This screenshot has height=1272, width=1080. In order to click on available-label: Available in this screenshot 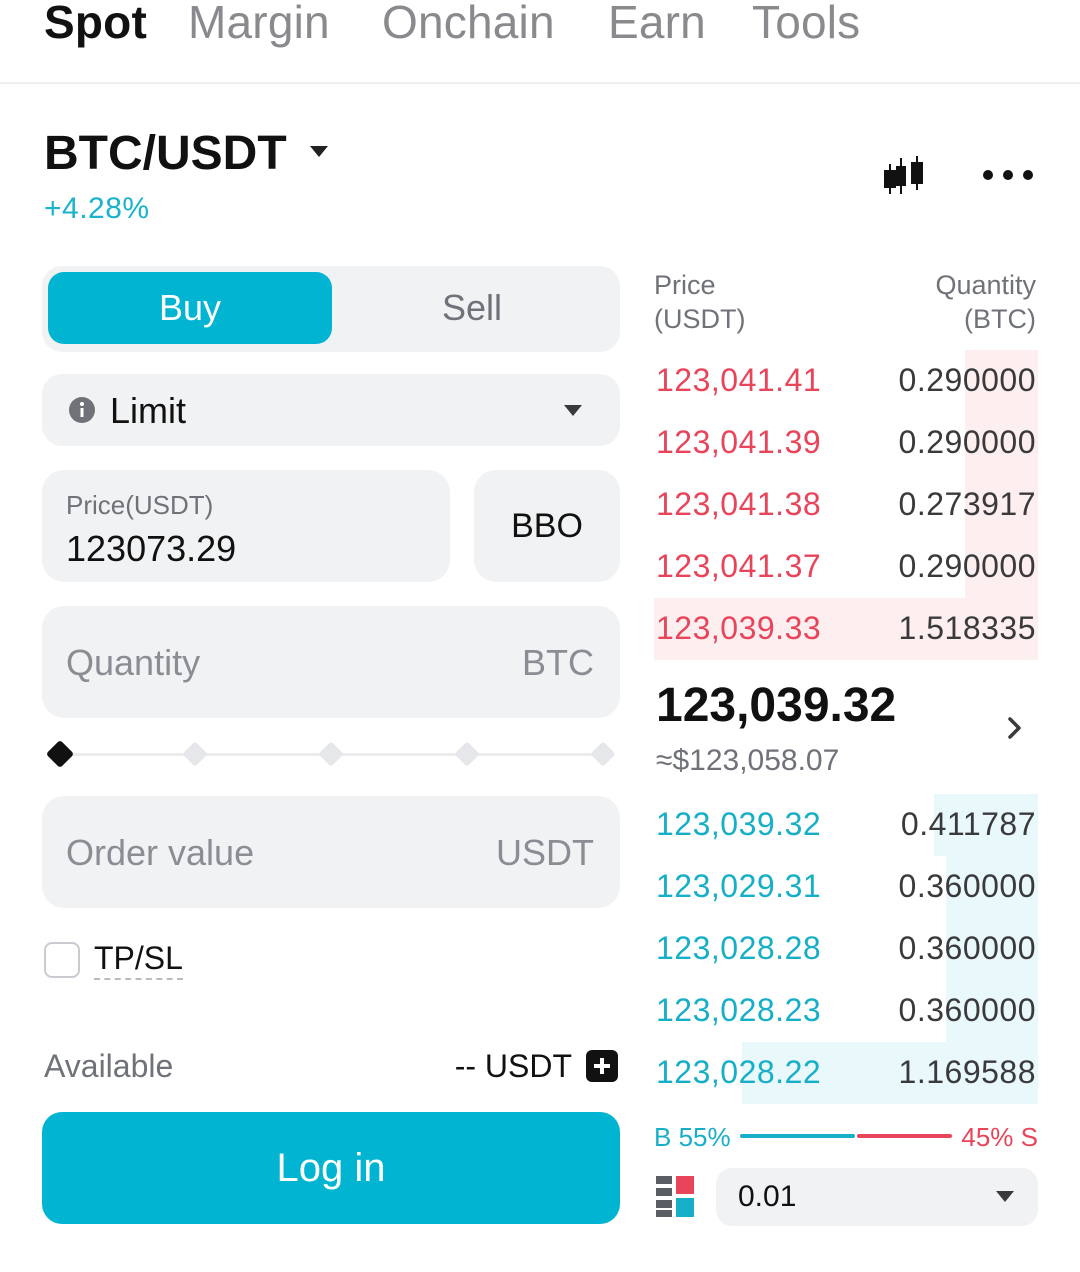, I will do `click(109, 1066)`.